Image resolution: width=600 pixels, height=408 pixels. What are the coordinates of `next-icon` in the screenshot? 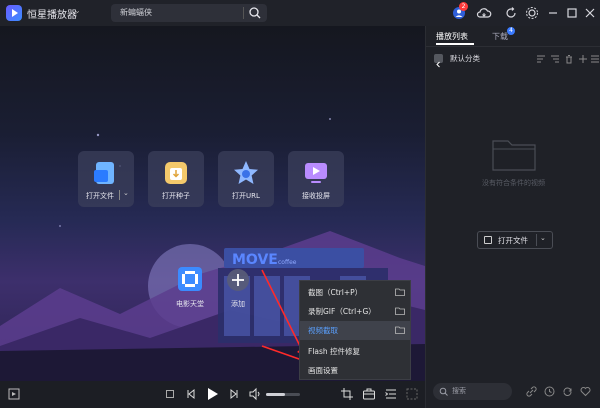 It's located at (234, 394).